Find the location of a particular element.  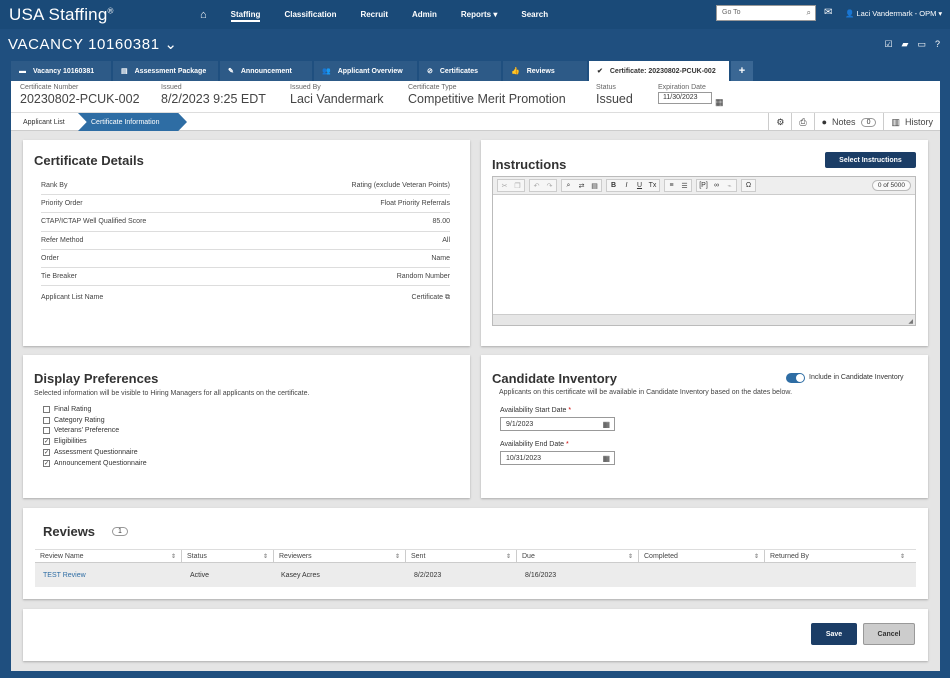

end-date-input: 10/31/2023 ▦ is located at coordinates (557, 458).